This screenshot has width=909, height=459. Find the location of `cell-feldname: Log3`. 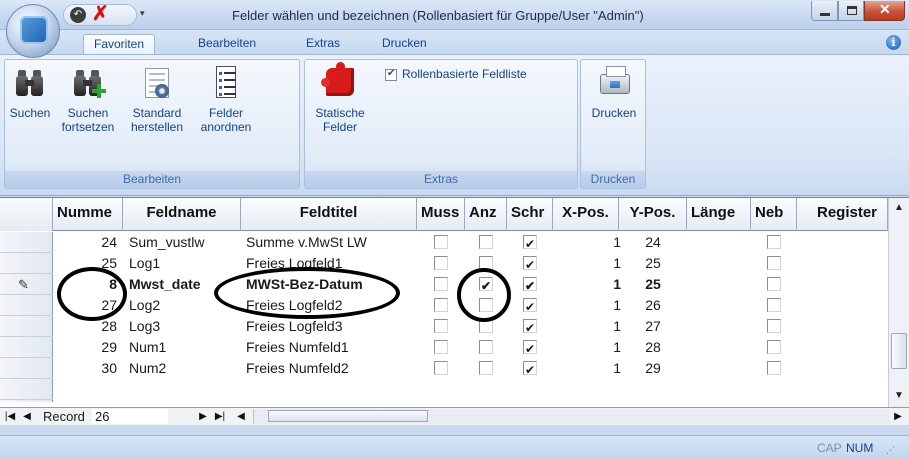

cell-feldname: Log3 is located at coordinates (184, 326).